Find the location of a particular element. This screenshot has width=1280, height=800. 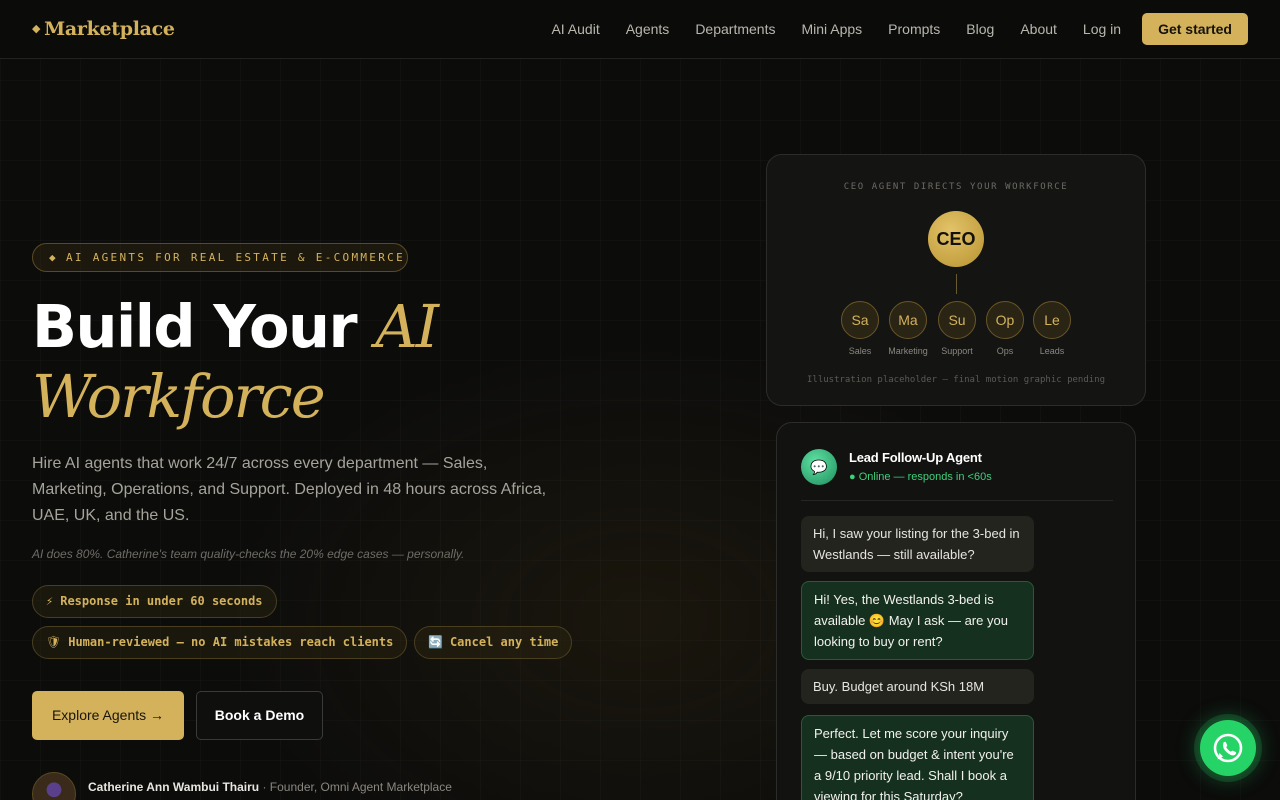

badge-label: Response in under 60 seconds is located at coordinates (161, 601).